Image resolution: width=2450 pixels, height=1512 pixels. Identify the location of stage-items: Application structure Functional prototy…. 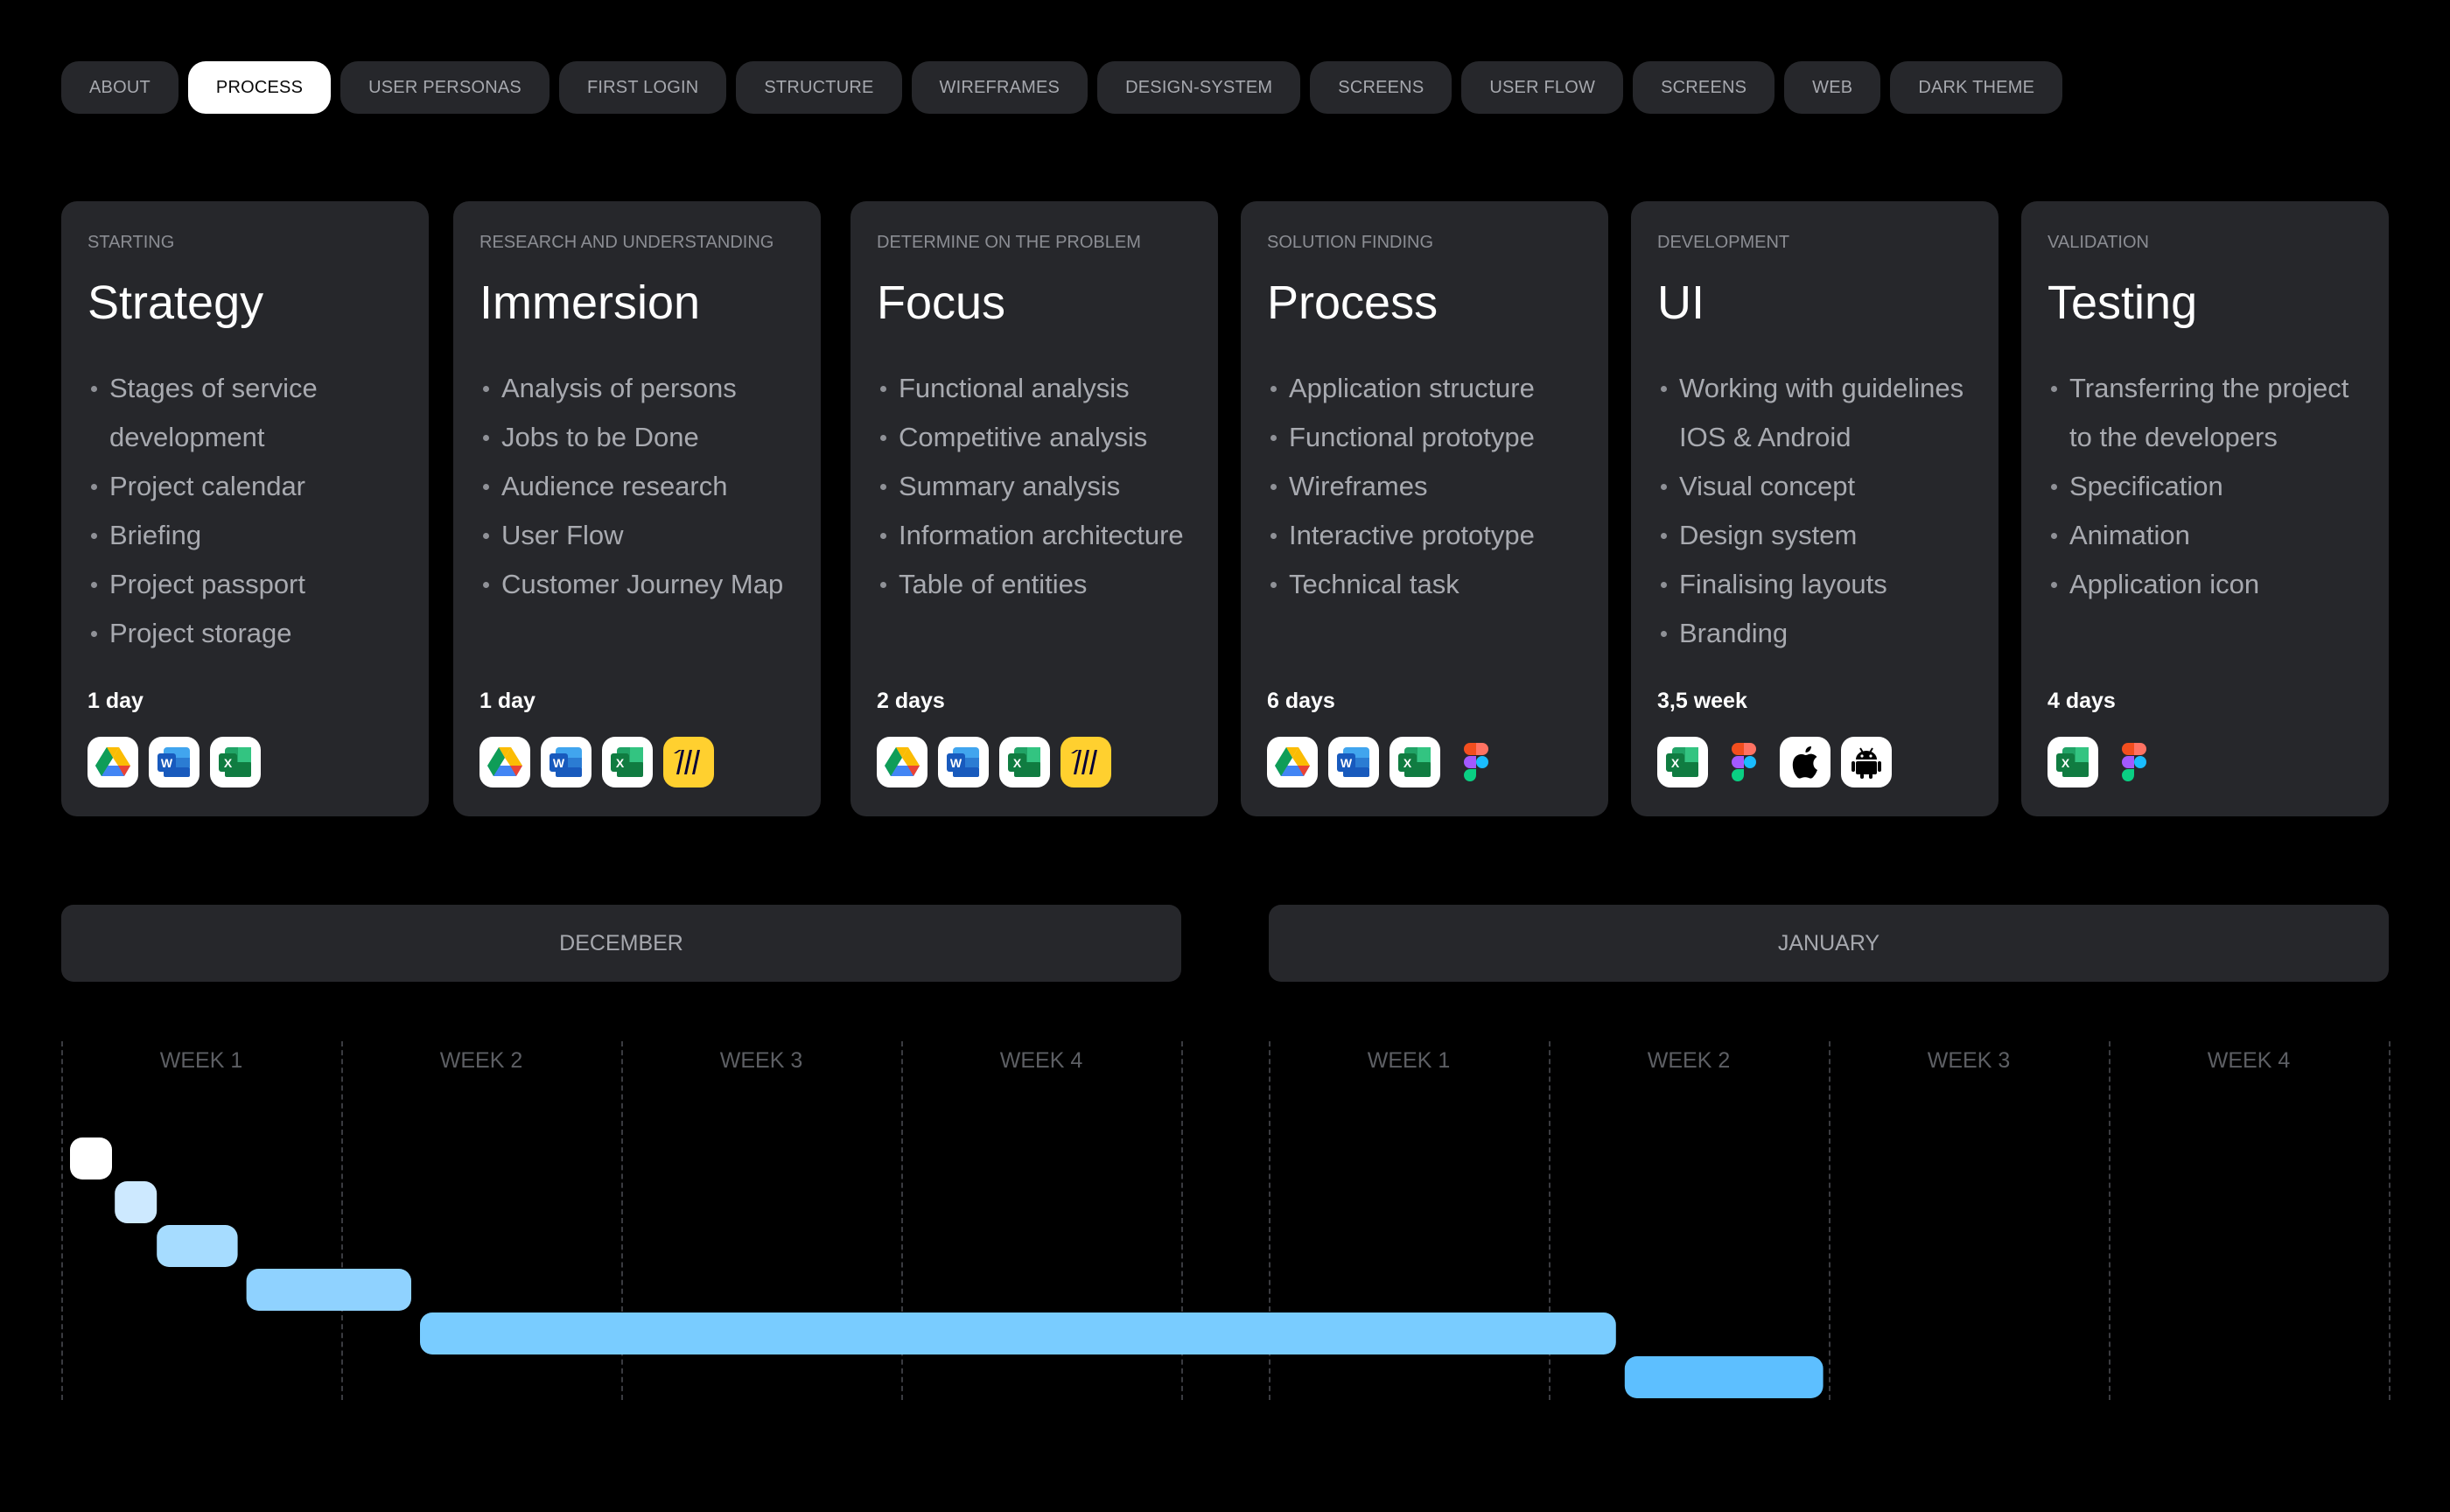
(1424, 486).